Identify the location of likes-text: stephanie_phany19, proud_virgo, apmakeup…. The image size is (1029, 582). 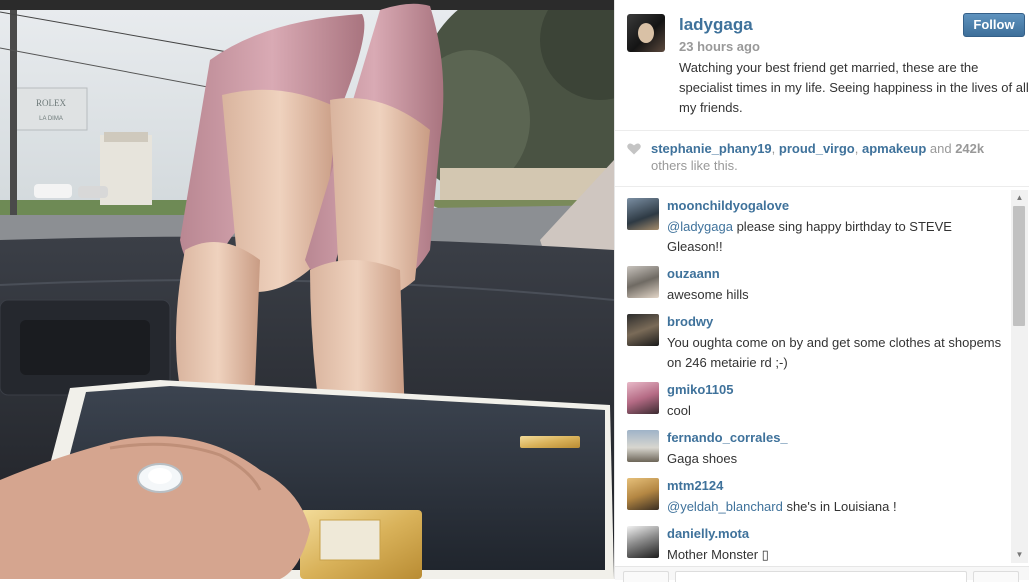
(836, 157).